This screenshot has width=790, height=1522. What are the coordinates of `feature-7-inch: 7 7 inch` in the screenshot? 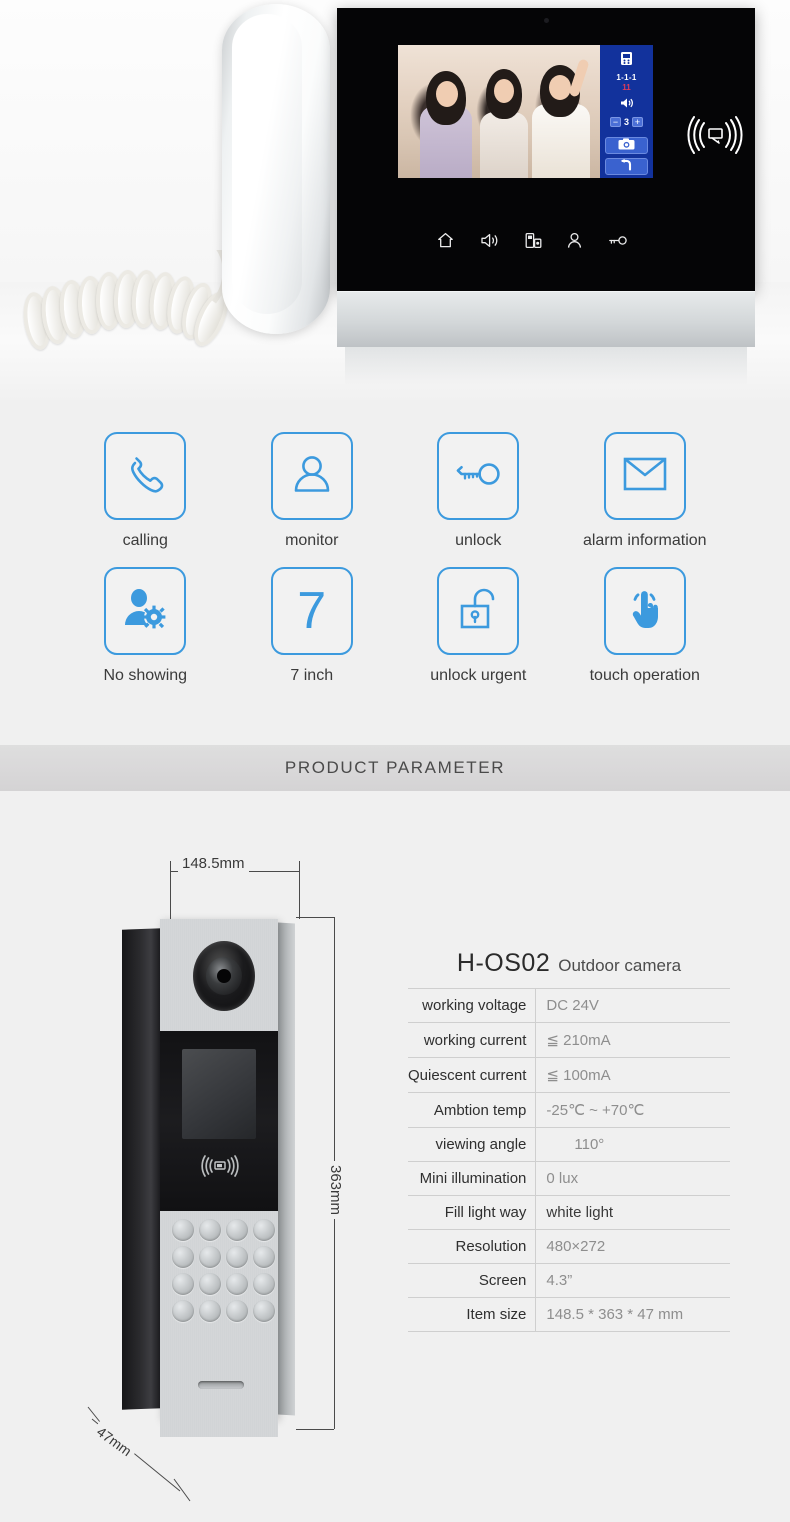 It's located at (312, 626).